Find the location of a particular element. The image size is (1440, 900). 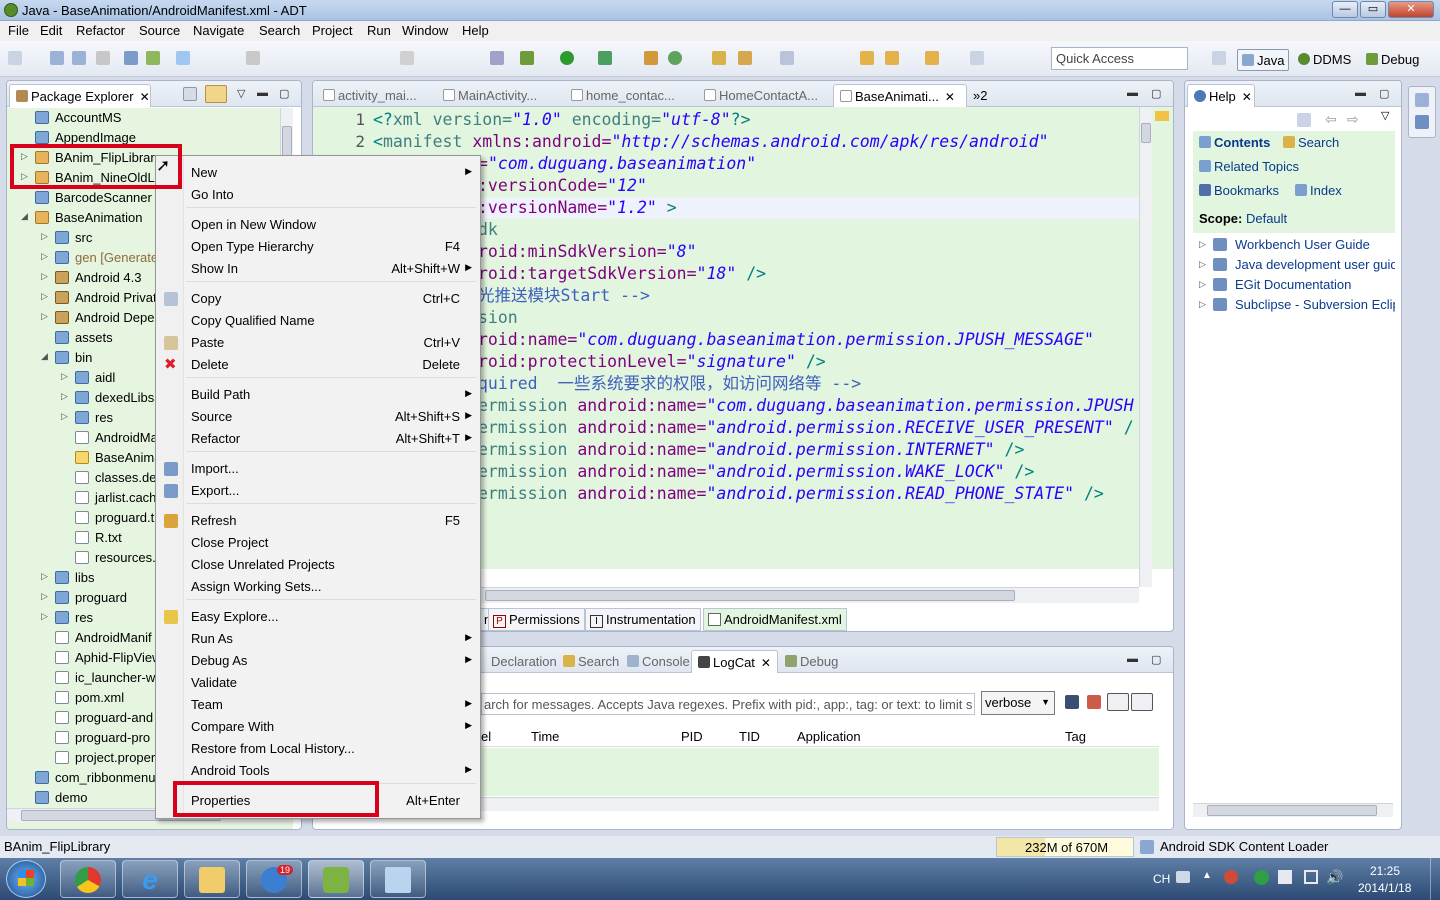

restore-view-icon is located at coordinates (1422, 100).